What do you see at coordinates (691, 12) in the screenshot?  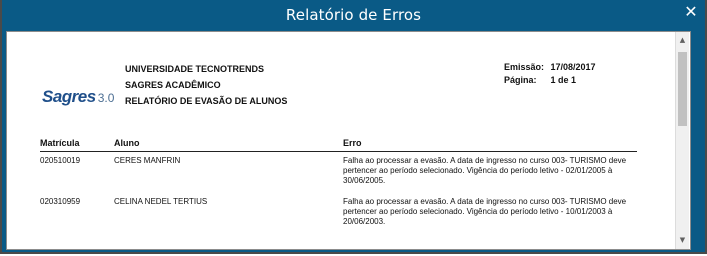 I see `close-icon: ✕` at bounding box center [691, 12].